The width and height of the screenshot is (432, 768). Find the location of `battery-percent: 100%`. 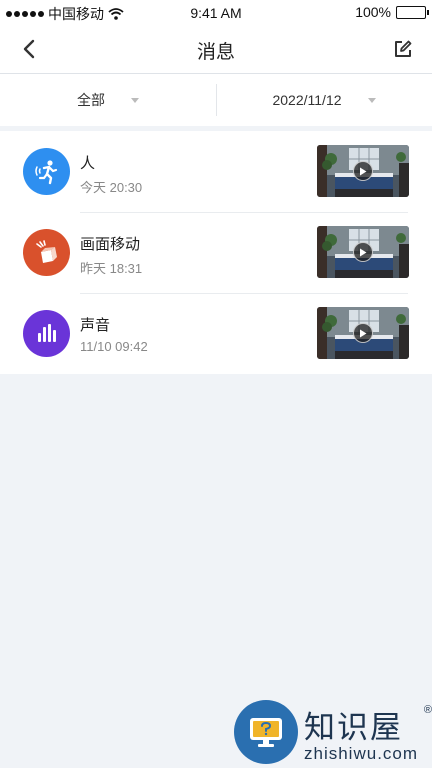

battery-percent: 100% is located at coordinates (373, 12).